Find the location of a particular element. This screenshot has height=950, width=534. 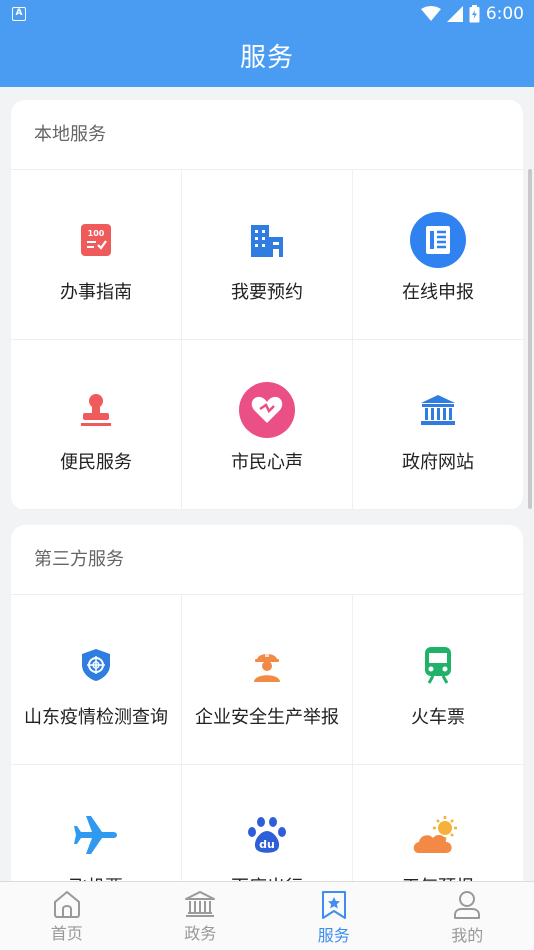

status-time: 6:00 is located at coordinates (504, 14).